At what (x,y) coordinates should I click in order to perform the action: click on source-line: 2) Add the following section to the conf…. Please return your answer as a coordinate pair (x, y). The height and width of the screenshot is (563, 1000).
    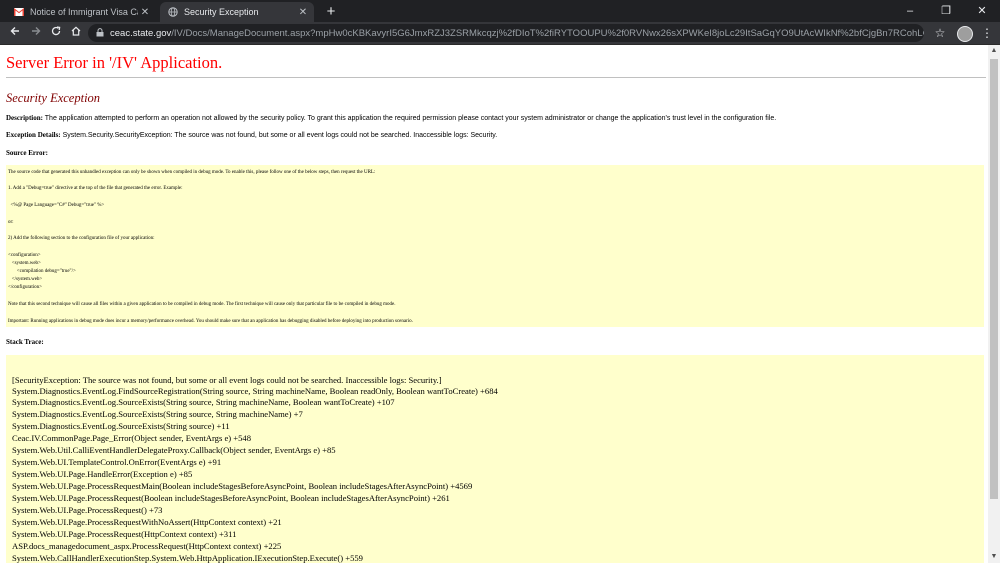
    Looking at the image, I should click on (81, 238).